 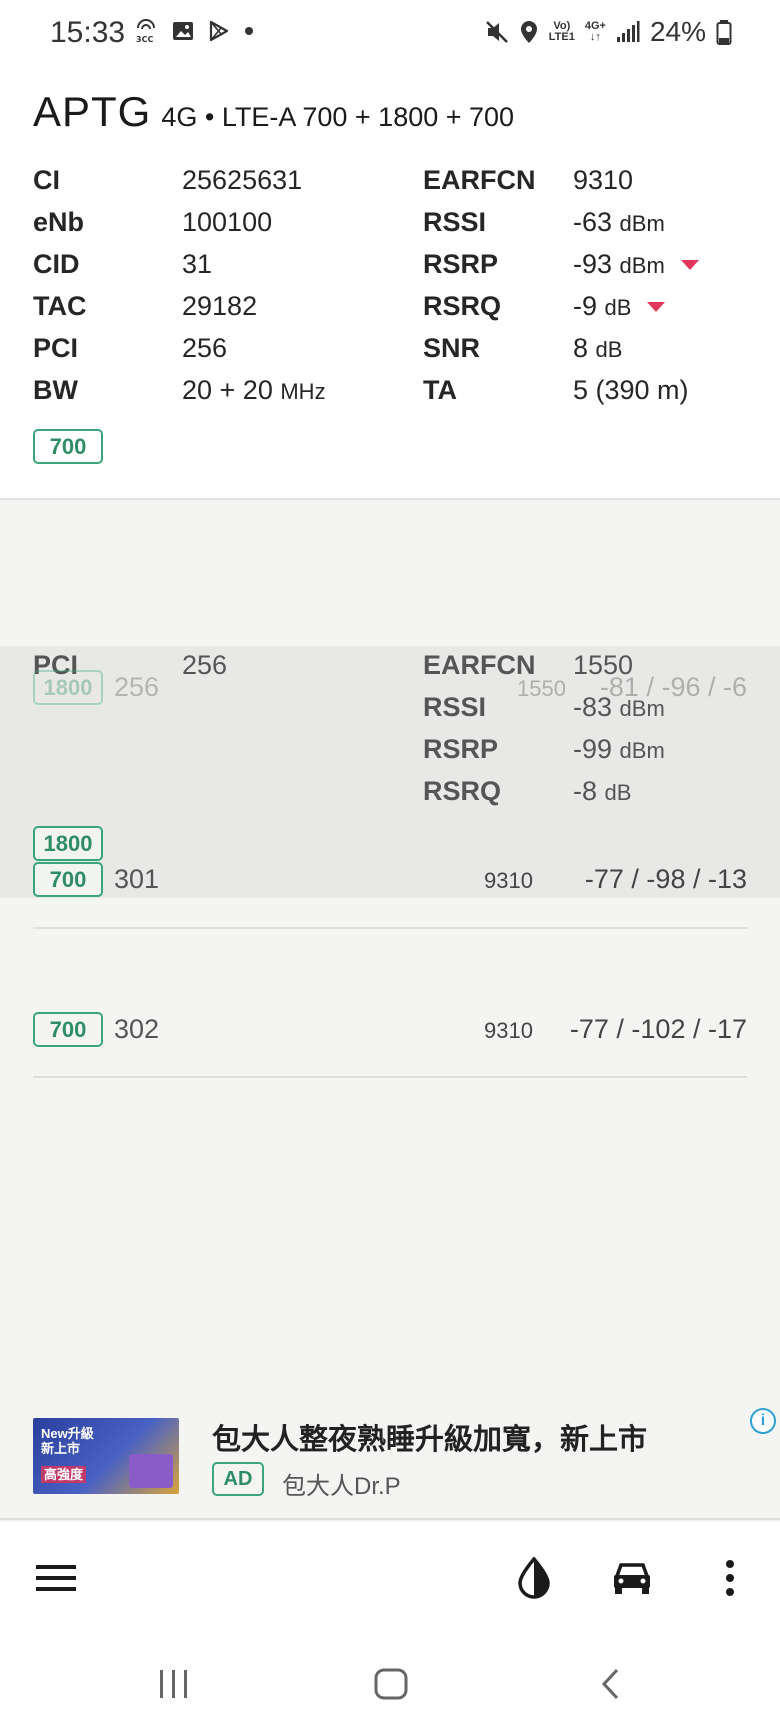 I want to click on back-button, so click(x=610, y=1684).